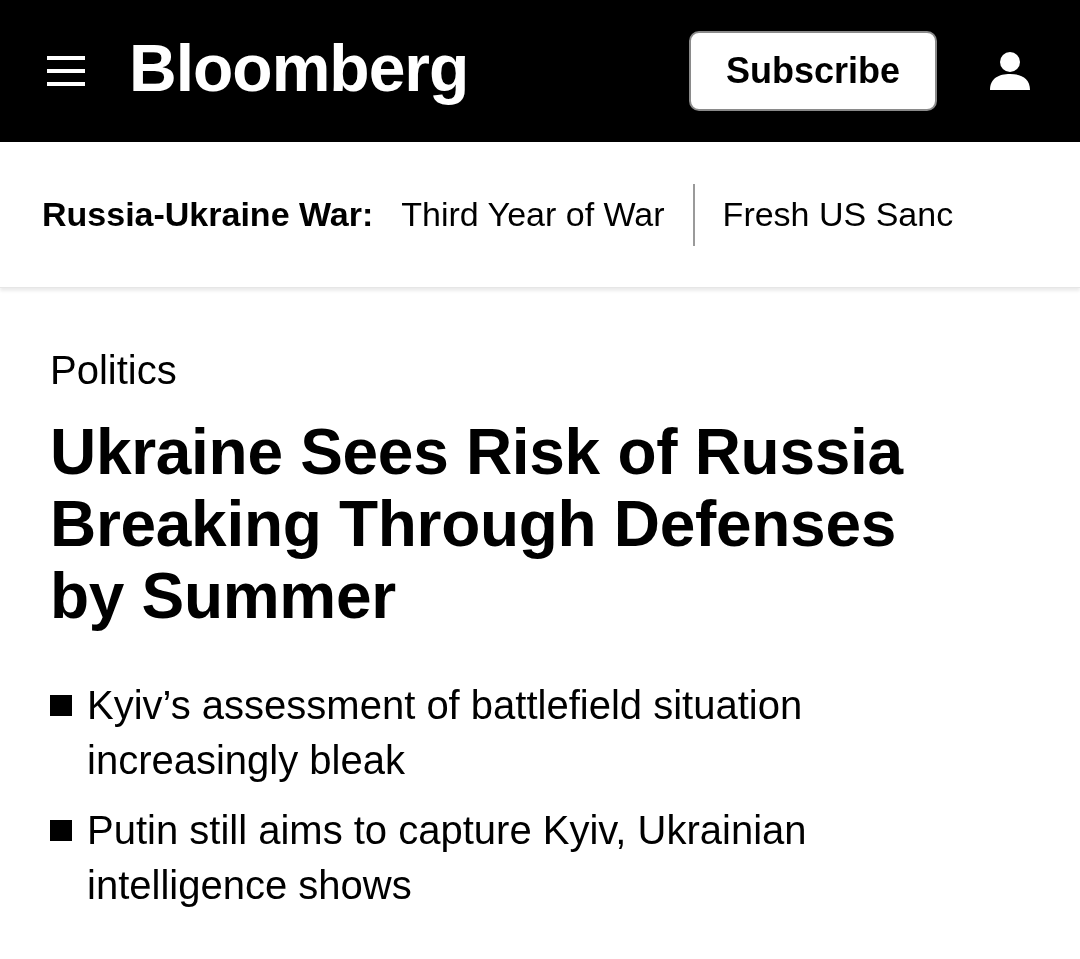  I want to click on summary-bullet: Putin still aims to capture Kyiv, Ukrainian intelligence shows, so click(447, 858).